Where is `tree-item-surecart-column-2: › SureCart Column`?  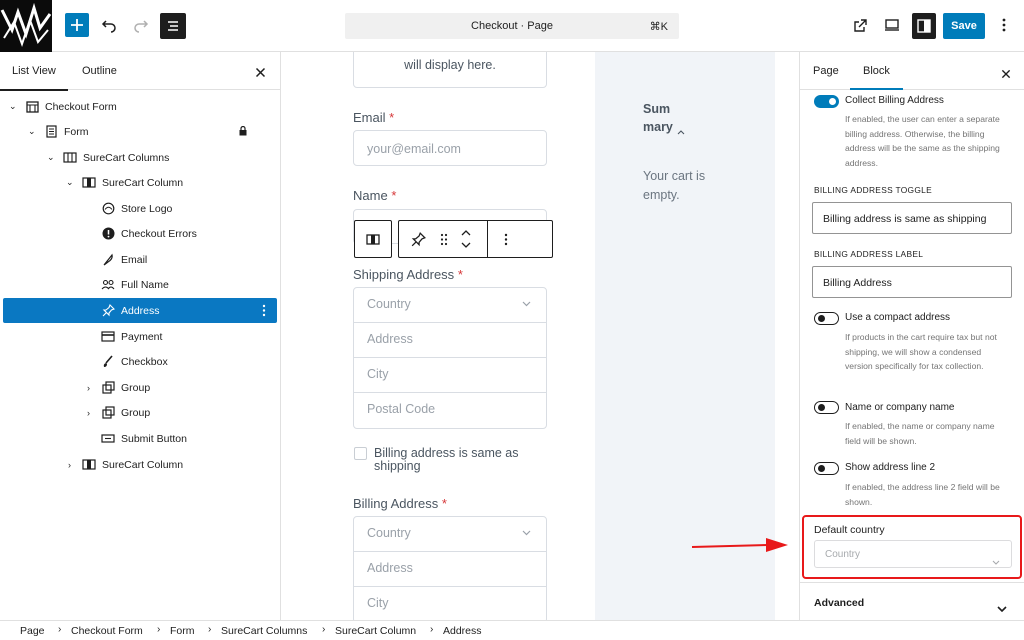
tree-item-surecart-column-2: › SureCart Column is located at coordinates (140, 464).